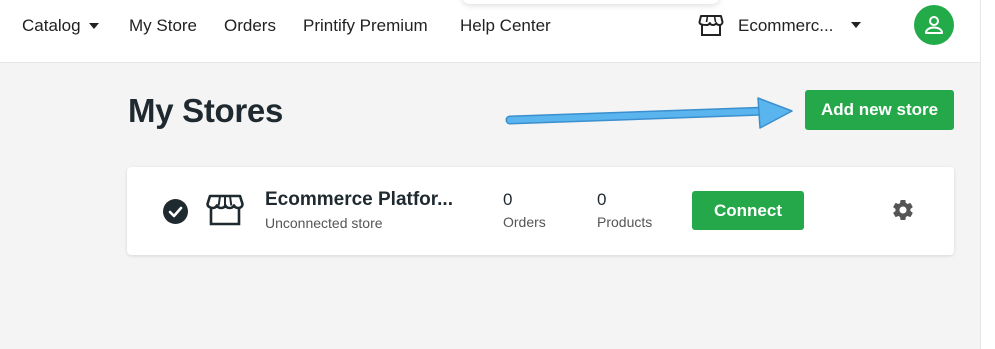  What do you see at coordinates (602, 199) in the screenshot?
I see `products-count: 0` at bounding box center [602, 199].